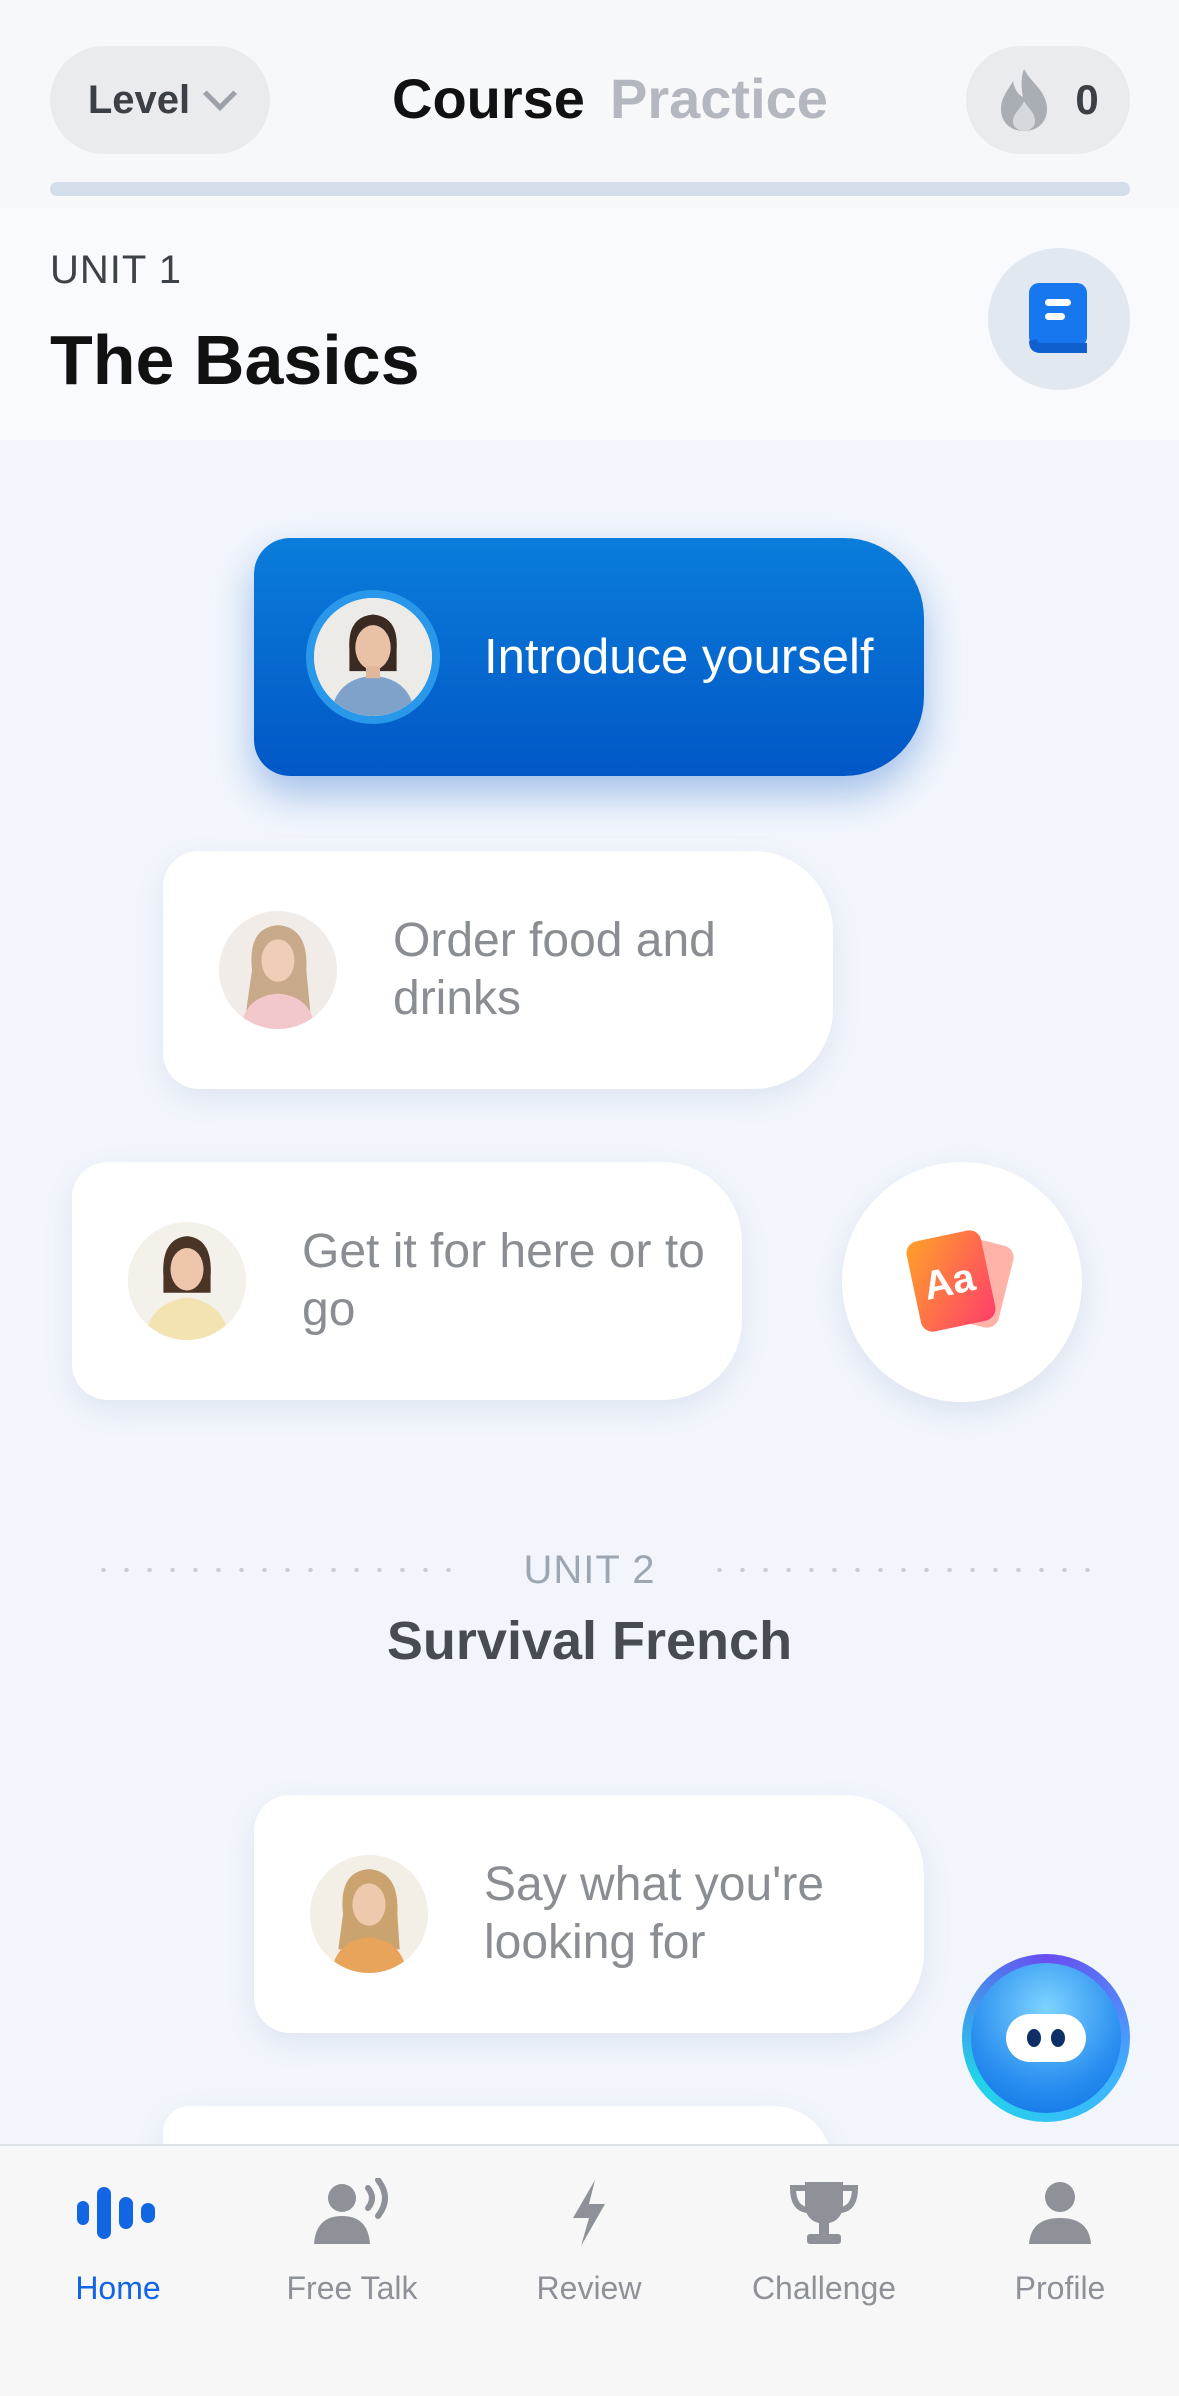  What do you see at coordinates (1024, 100) in the screenshot?
I see `flame-icon` at bounding box center [1024, 100].